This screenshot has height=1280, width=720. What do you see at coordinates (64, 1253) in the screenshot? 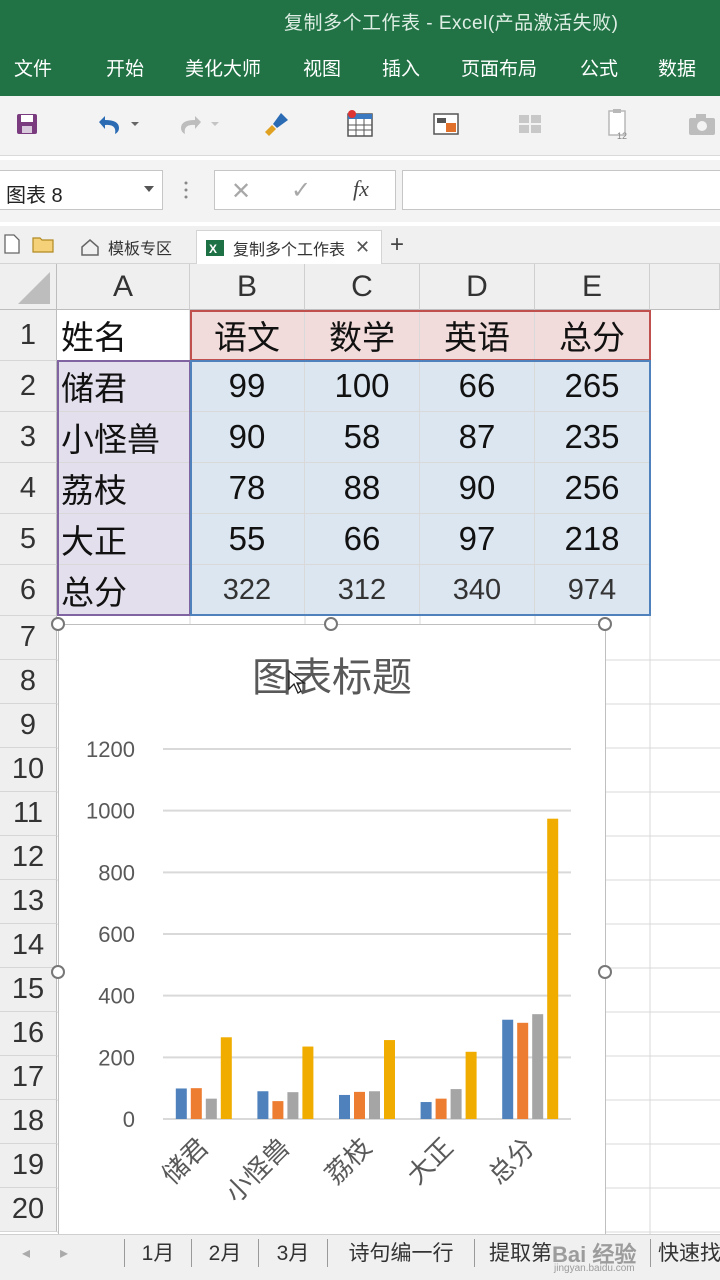
I see `scroll-right-icon: ▸` at bounding box center [64, 1253].